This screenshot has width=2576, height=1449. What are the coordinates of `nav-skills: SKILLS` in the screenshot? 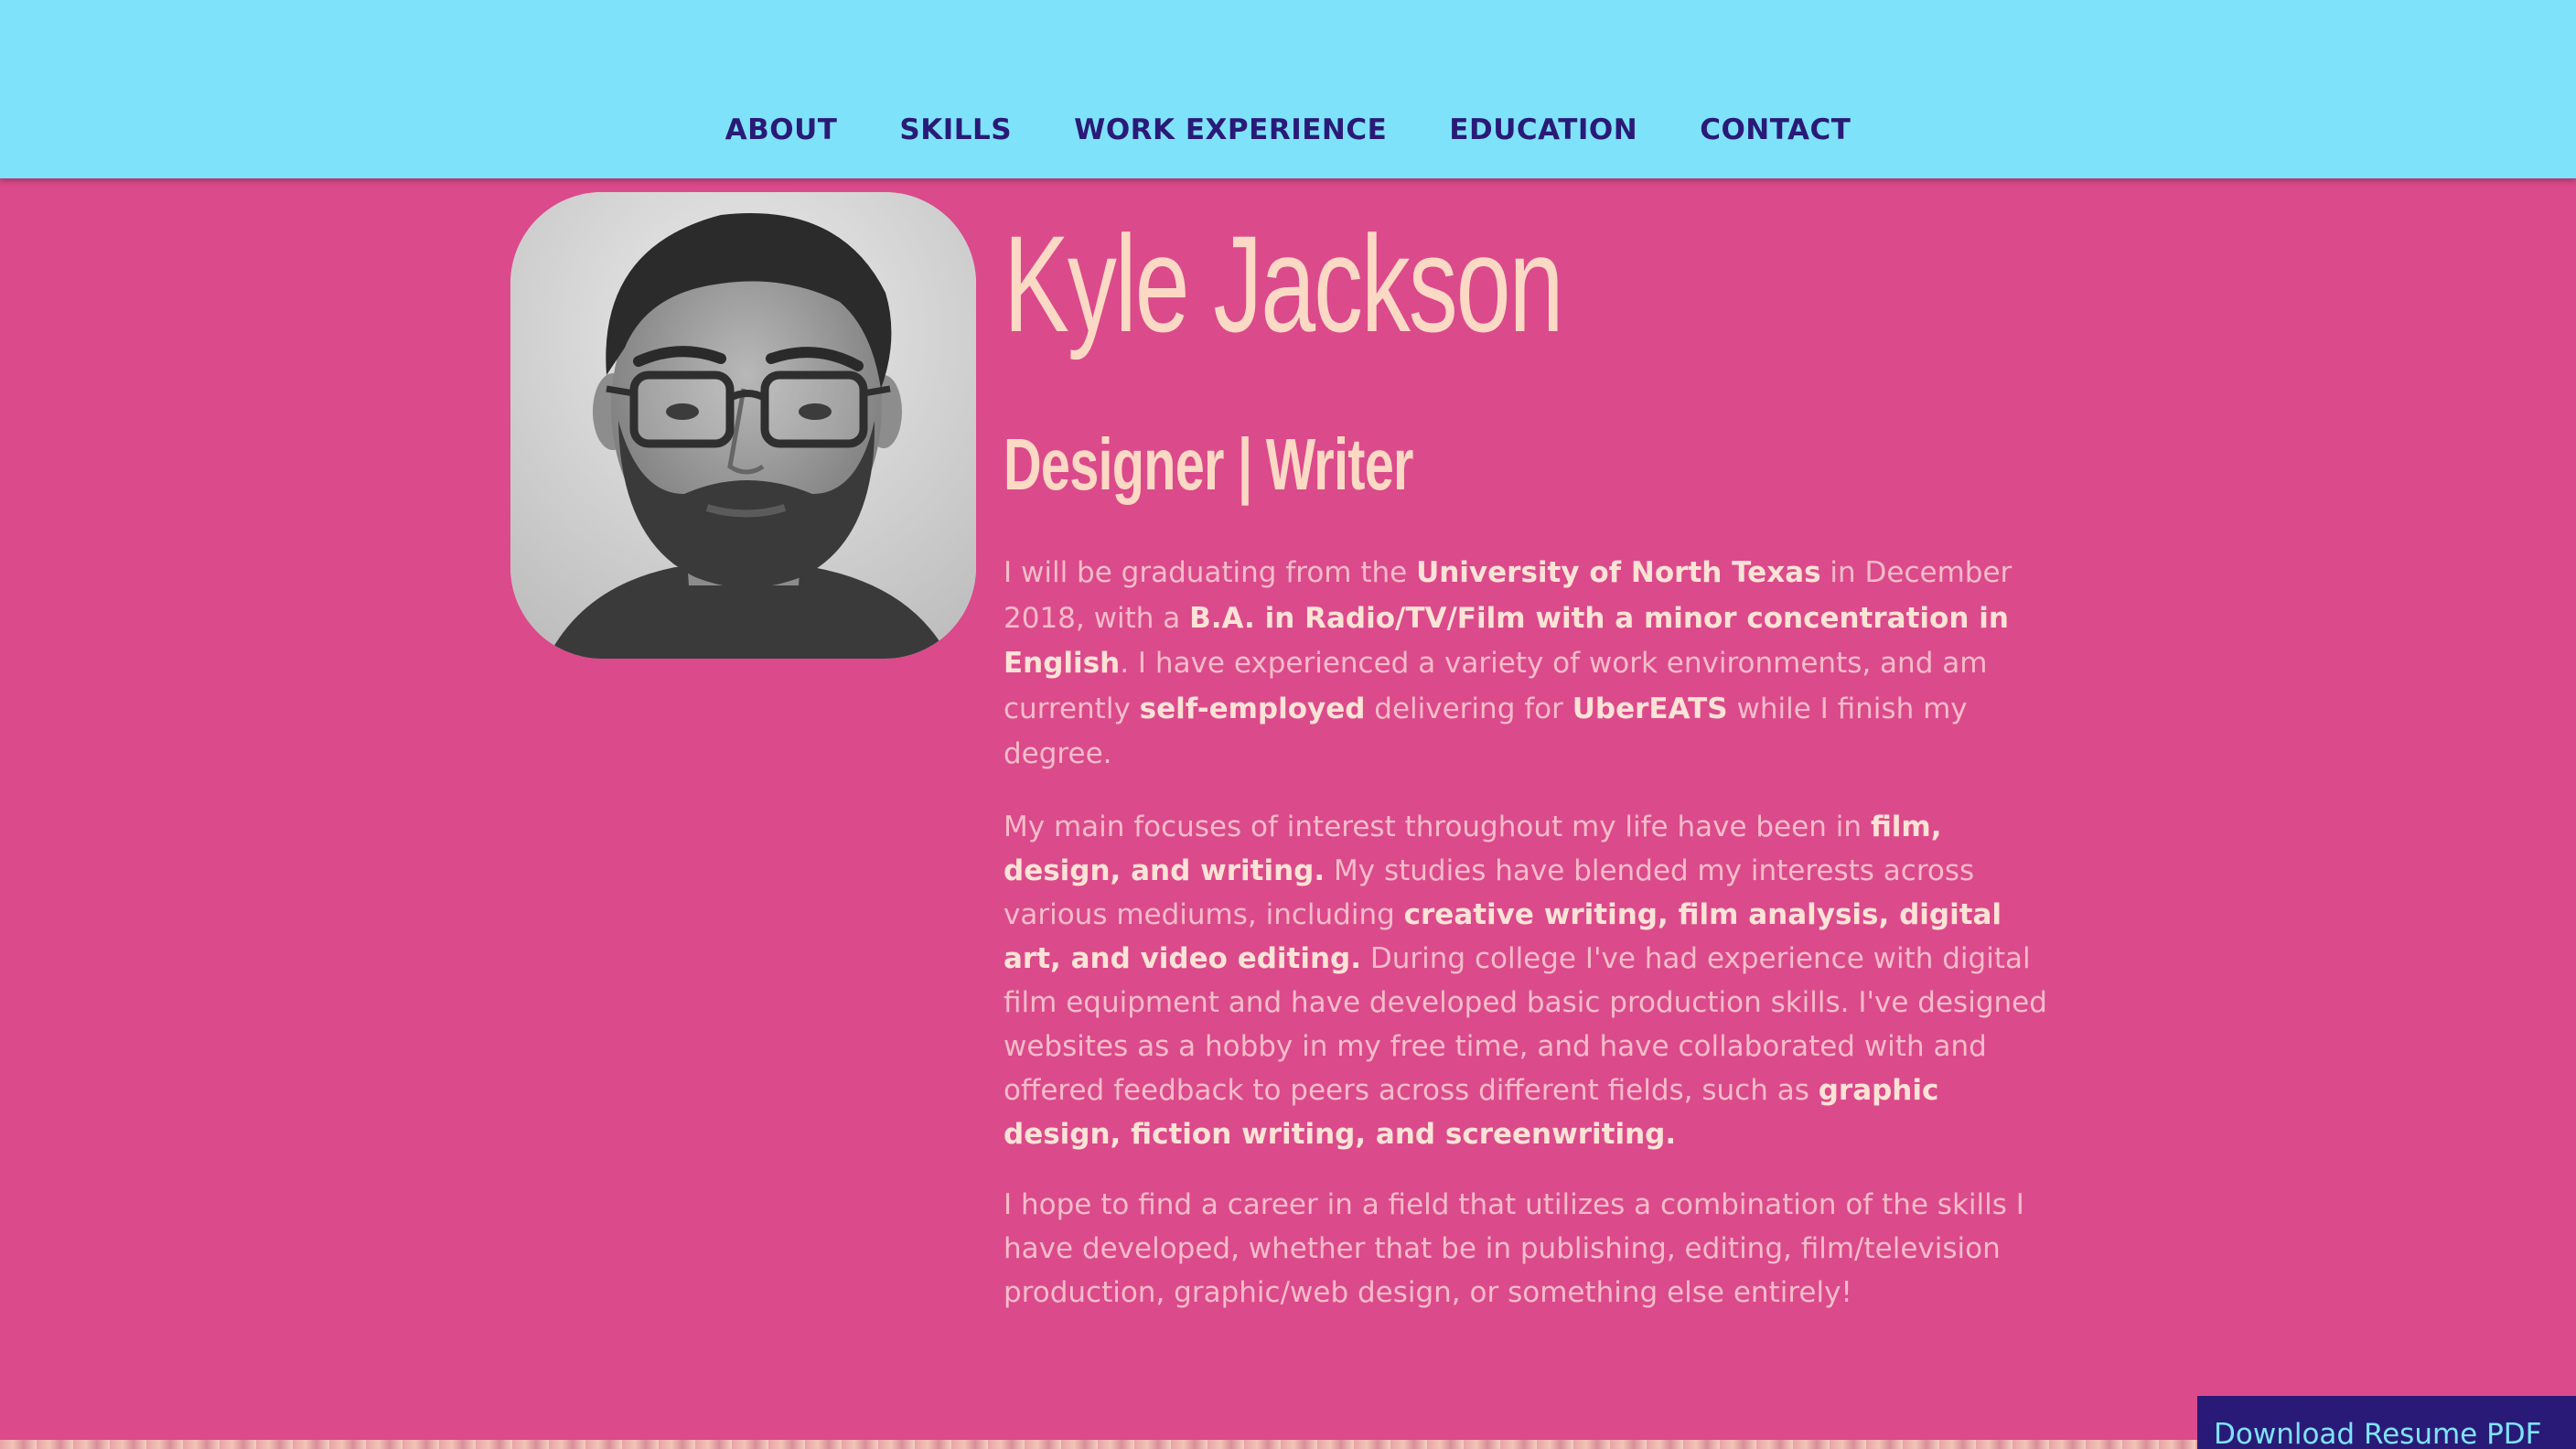 It's located at (955, 130).